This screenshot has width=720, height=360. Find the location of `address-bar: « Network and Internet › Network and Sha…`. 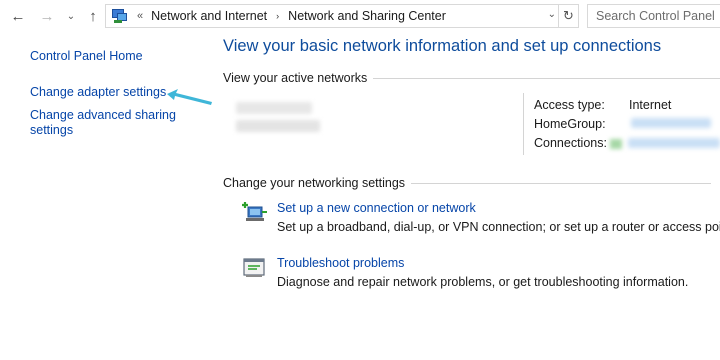

address-bar: « Network and Internet › Network and Sha… is located at coordinates (342, 16).